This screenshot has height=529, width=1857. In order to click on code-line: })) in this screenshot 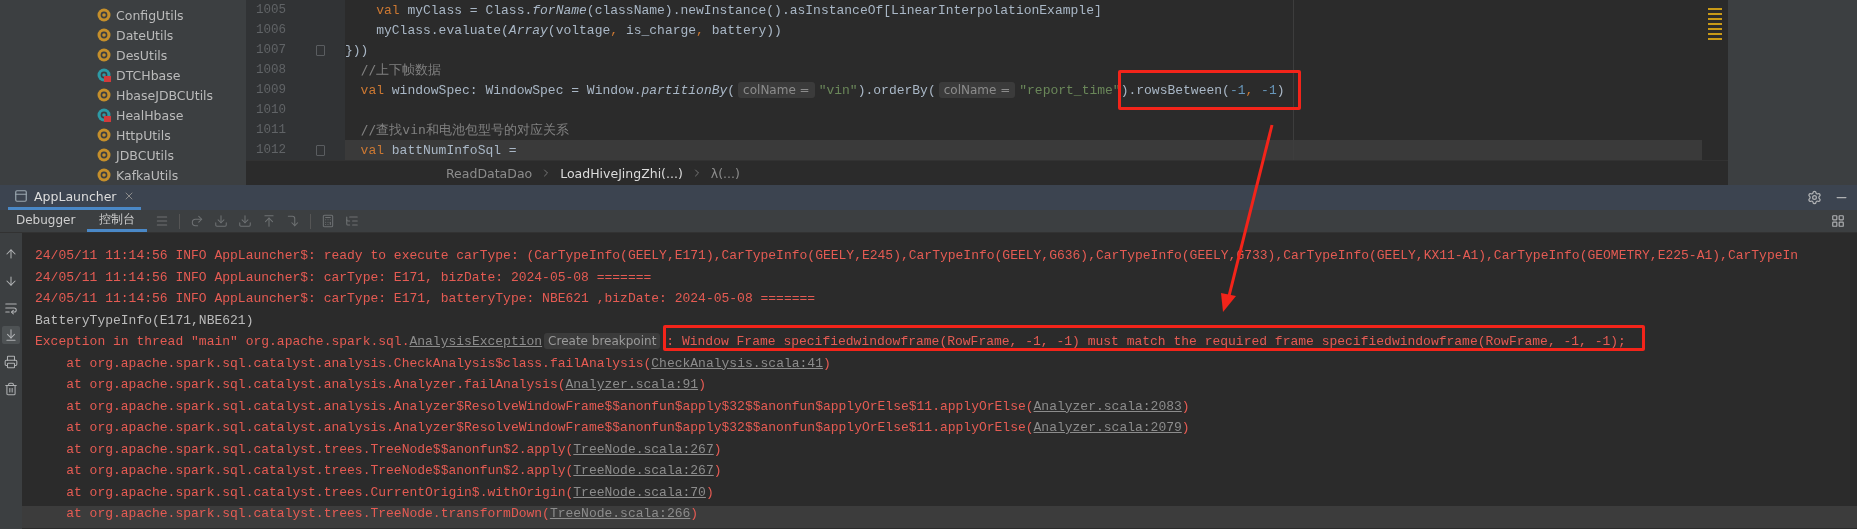, I will do `click(357, 50)`.